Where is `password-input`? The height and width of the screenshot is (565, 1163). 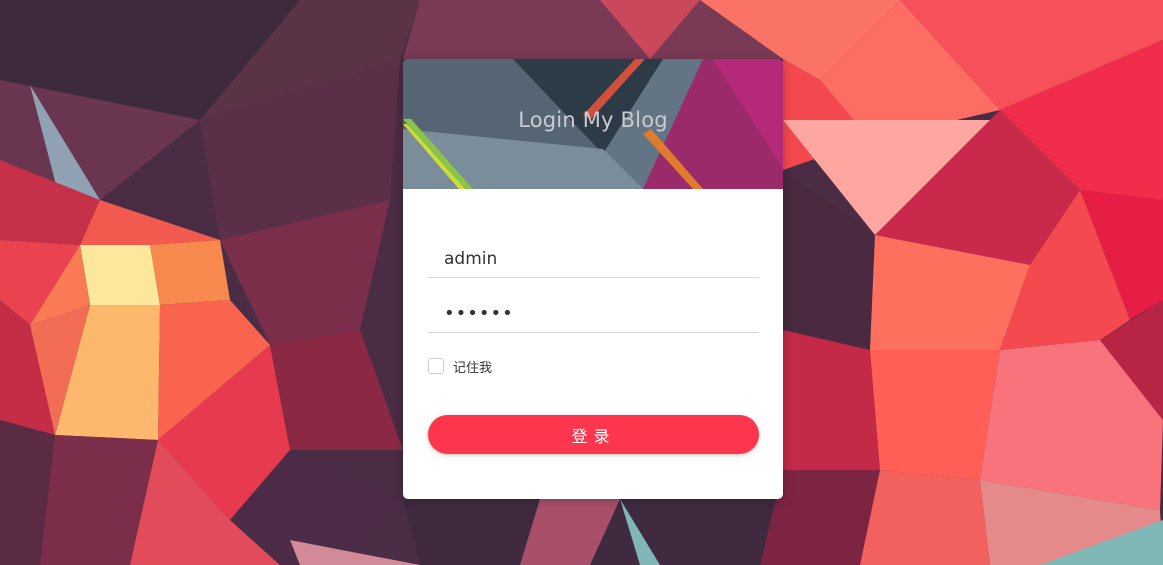 password-input is located at coordinates (593, 314).